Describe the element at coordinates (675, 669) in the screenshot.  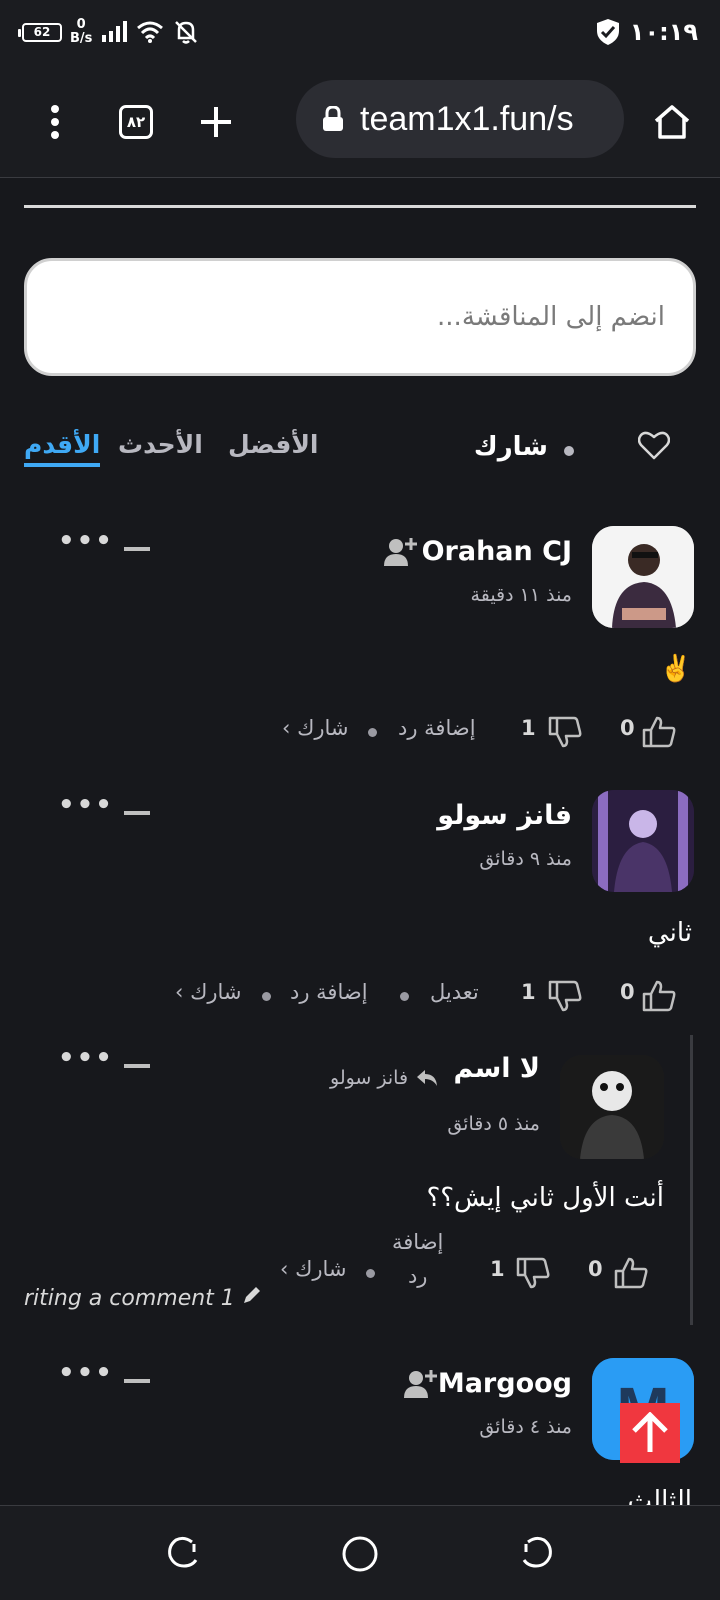
I see `comment-body: ✌️` at that location.